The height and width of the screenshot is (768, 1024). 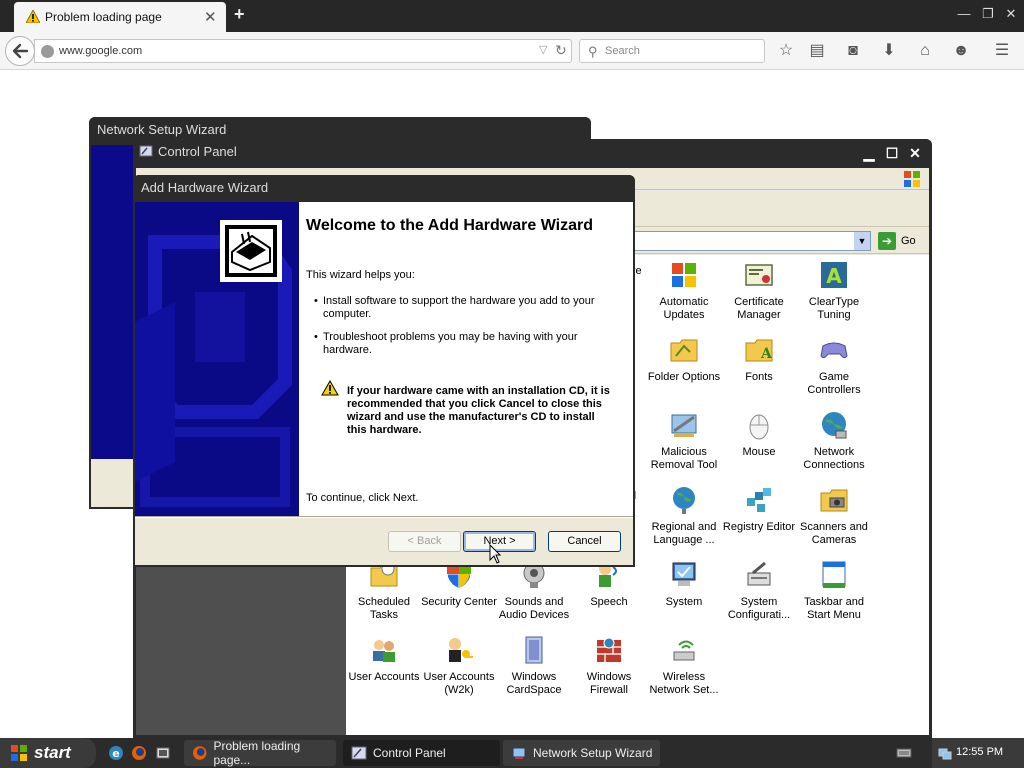 What do you see at coordinates (303, 51) in the screenshot?
I see `url-bar: www.google.com ▽ ↻` at bounding box center [303, 51].